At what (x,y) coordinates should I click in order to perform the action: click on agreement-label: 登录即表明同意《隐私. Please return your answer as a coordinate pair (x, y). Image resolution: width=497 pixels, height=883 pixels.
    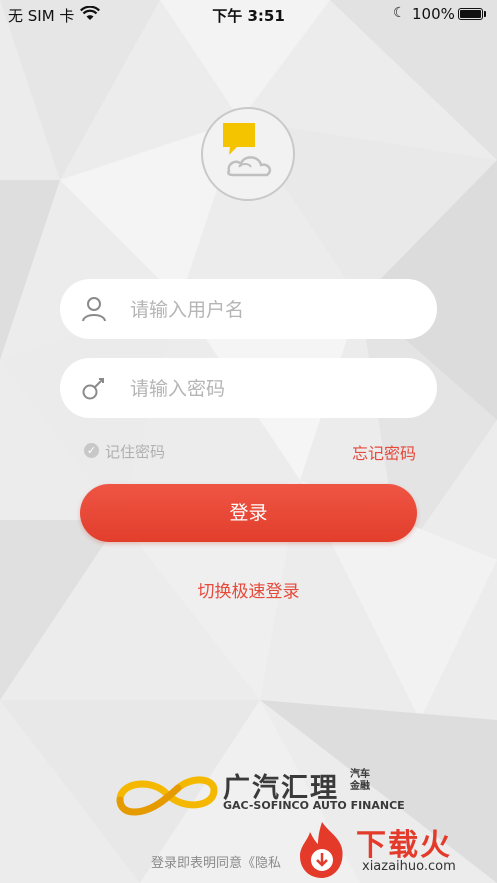
    Looking at the image, I should click on (216, 863).